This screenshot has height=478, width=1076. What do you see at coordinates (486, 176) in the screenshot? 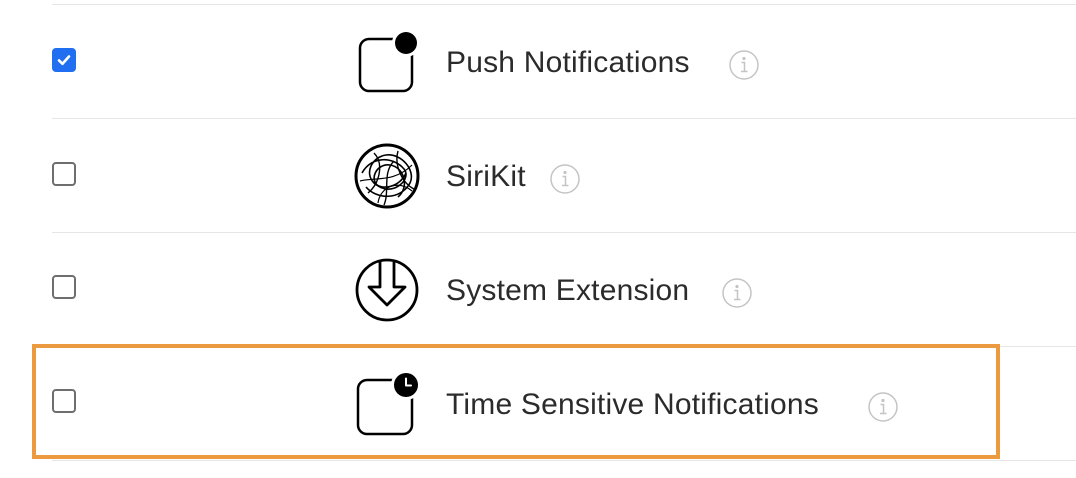
I see `capability-label: SiriKit` at bounding box center [486, 176].